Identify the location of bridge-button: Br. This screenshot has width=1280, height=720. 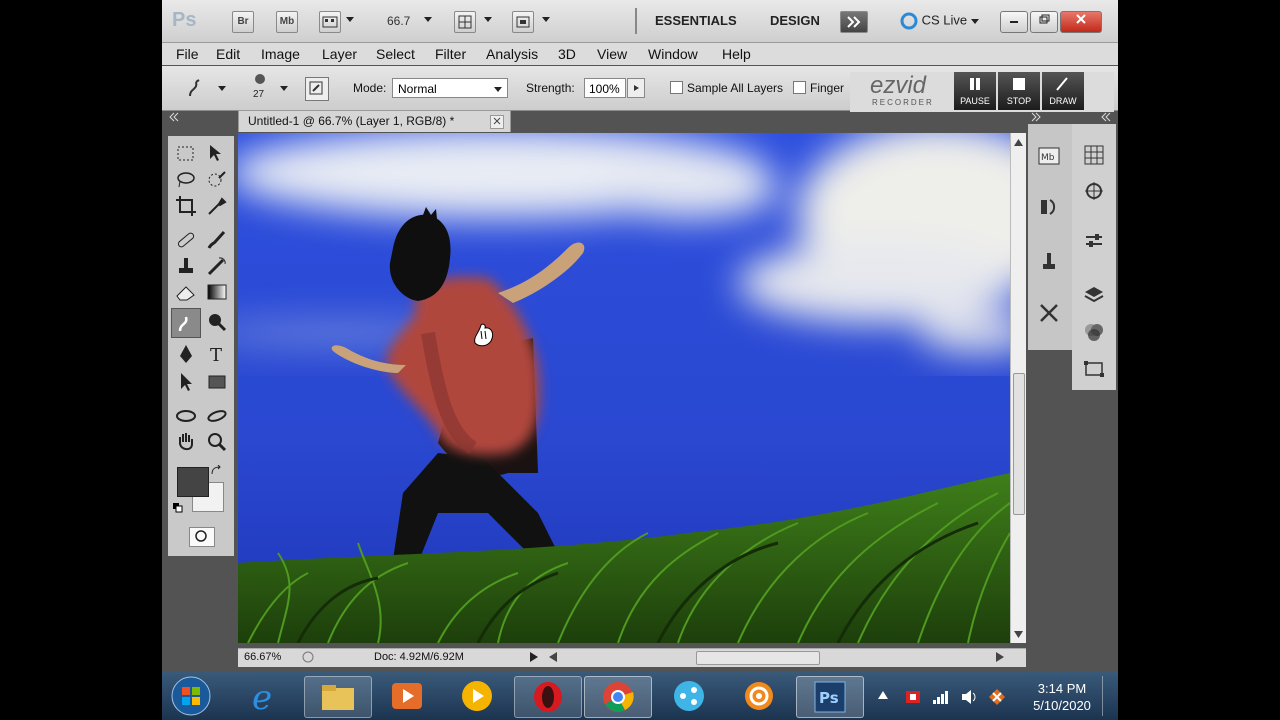
(243, 22).